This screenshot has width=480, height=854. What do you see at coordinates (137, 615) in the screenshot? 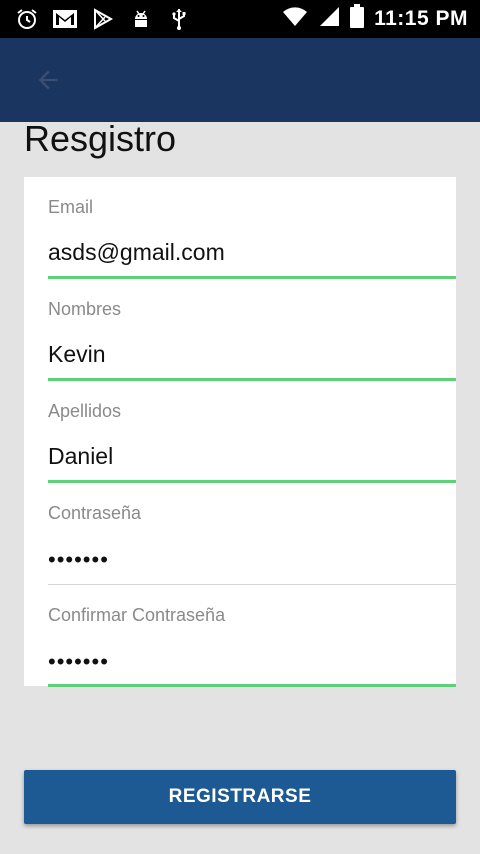
I see `confirm-password-label: Confirmar Contraseña` at bounding box center [137, 615].